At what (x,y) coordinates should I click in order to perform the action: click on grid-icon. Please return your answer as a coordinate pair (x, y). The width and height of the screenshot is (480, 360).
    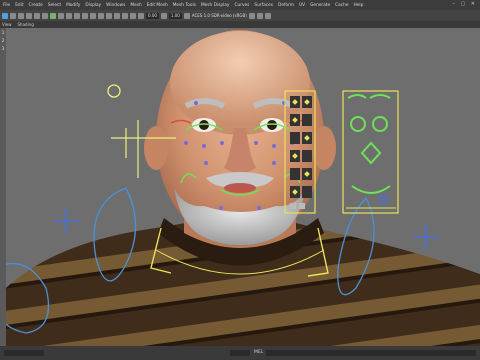
    Looking at the image, I should click on (141, 15).